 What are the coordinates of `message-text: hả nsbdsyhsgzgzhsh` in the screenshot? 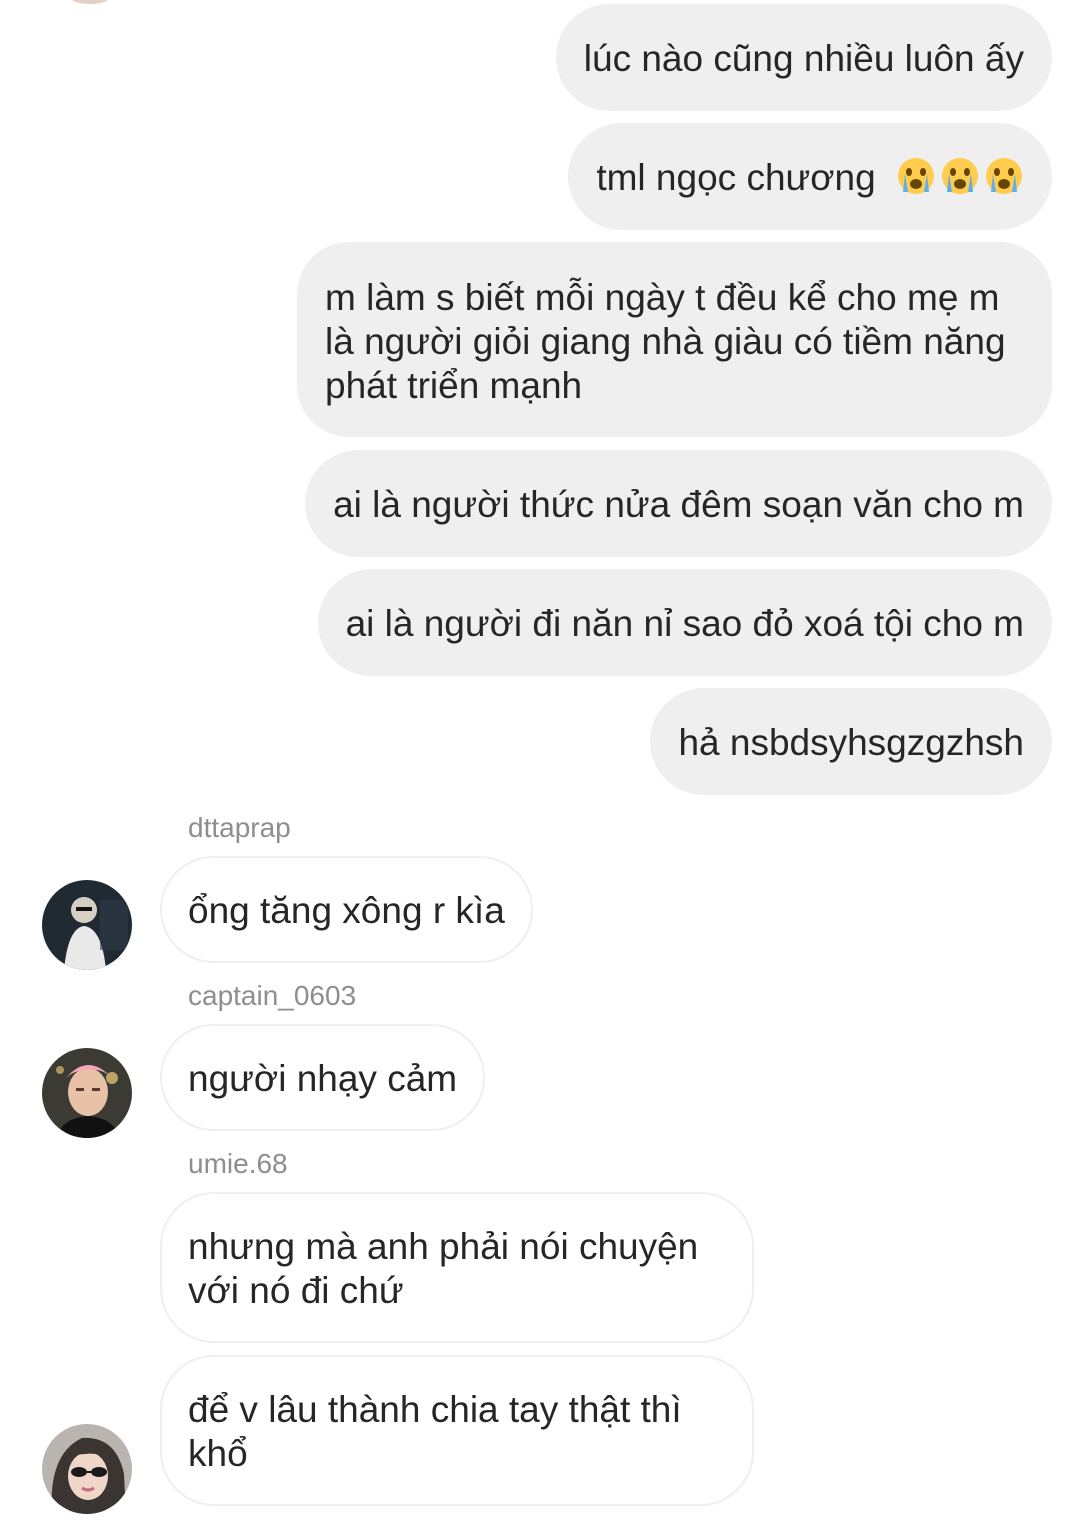 It's located at (851, 742).